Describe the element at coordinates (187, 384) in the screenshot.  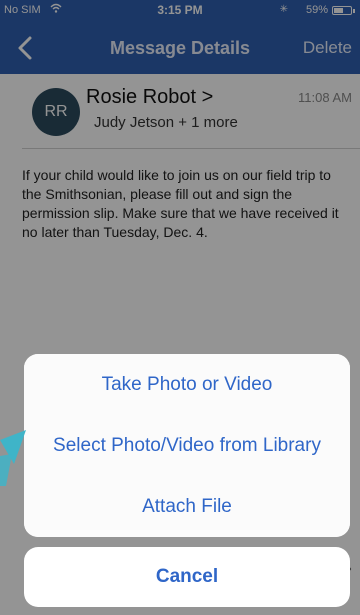
I see `take-photo-option: Take Photo or Video` at that location.